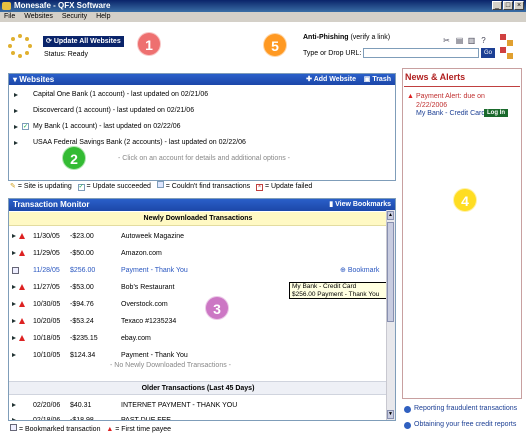 This screenshot has width=526, height=444. I want to click on transaction-monitor-header: Transaction Monitor ▮ View Bookmarks, so click(202, 205).